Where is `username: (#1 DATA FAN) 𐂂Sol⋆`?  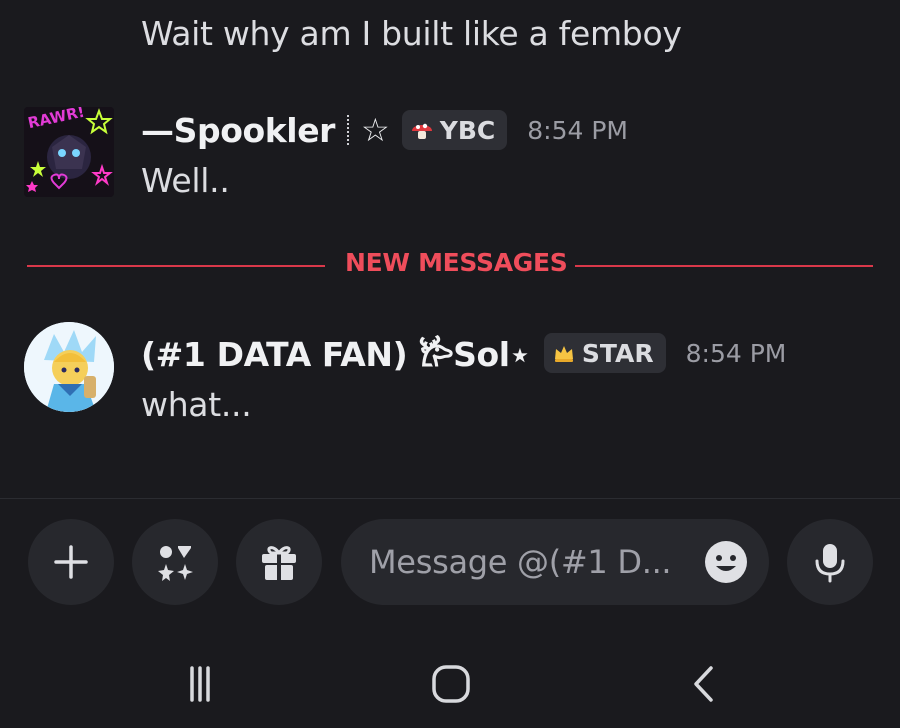 username: (#1 DATA FAN) 𐂂Sol⋆ is located at coordinates (335, 353).